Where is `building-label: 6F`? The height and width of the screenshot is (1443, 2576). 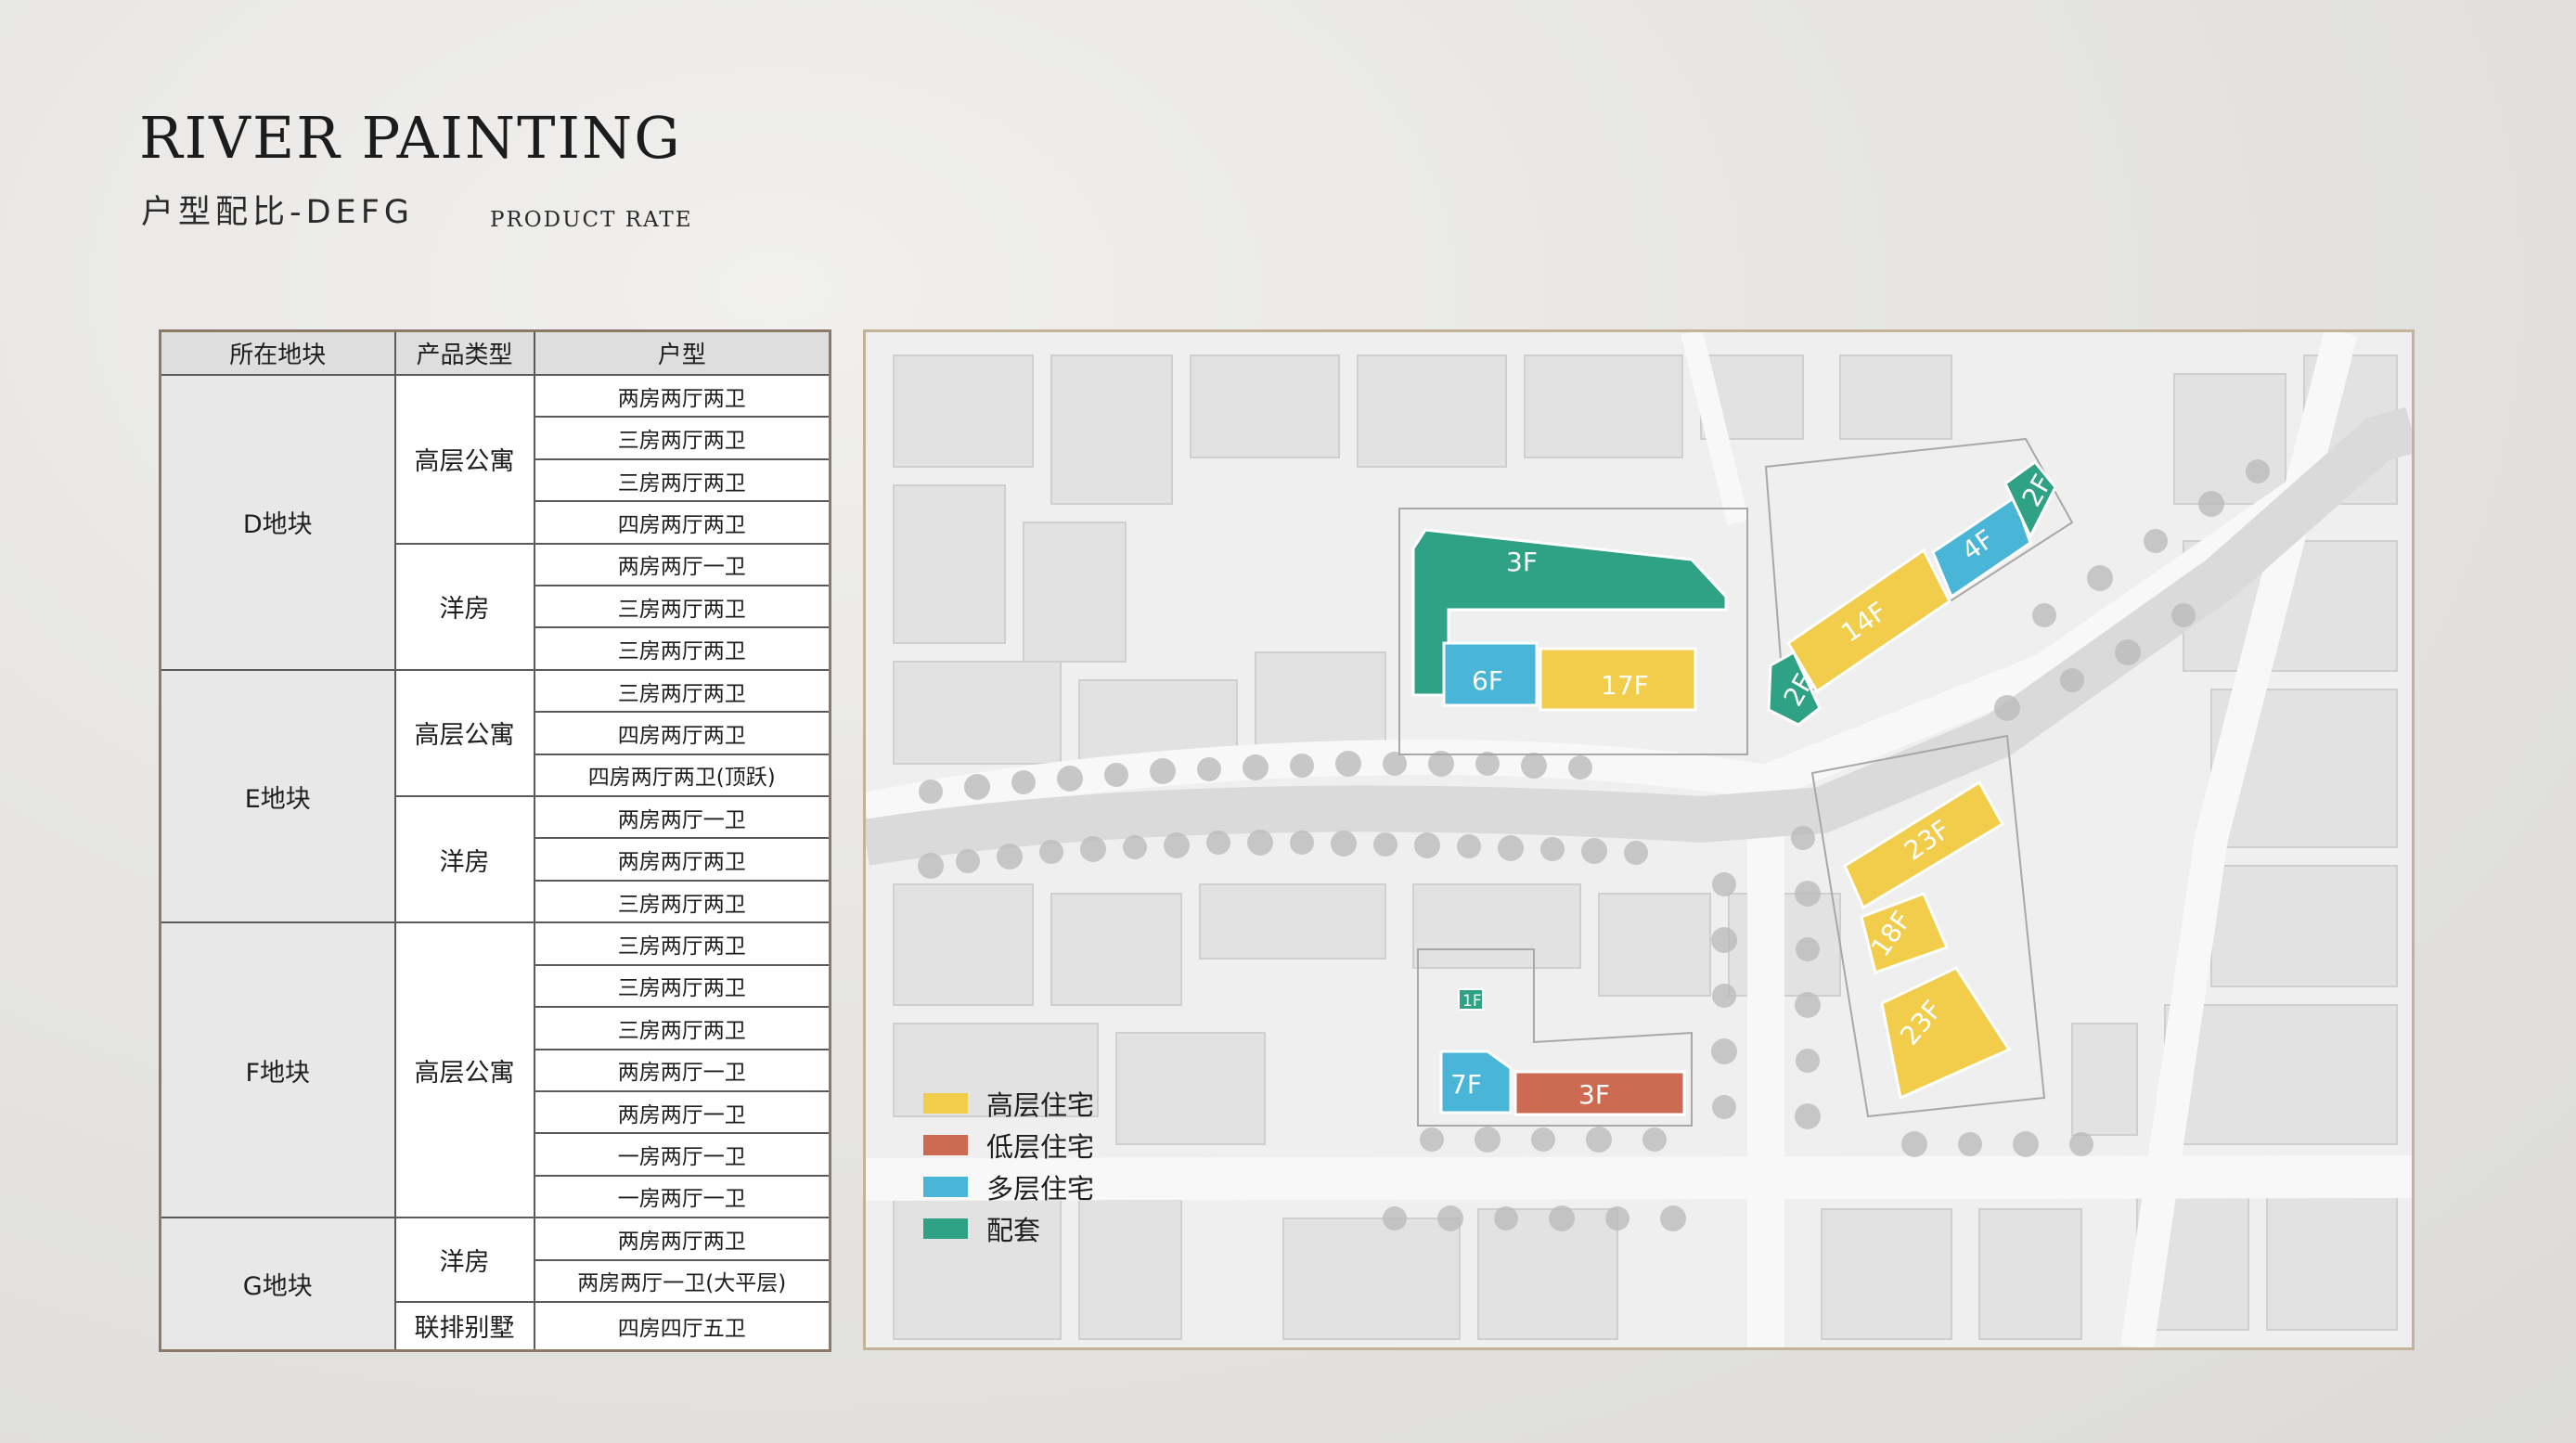 building-label: 6F is located at coordinates (1487, 681).